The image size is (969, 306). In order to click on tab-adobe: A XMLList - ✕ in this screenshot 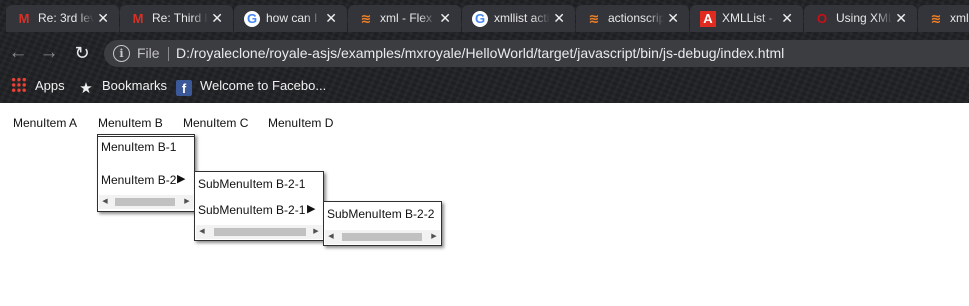, I will do `click(746, 18)`.